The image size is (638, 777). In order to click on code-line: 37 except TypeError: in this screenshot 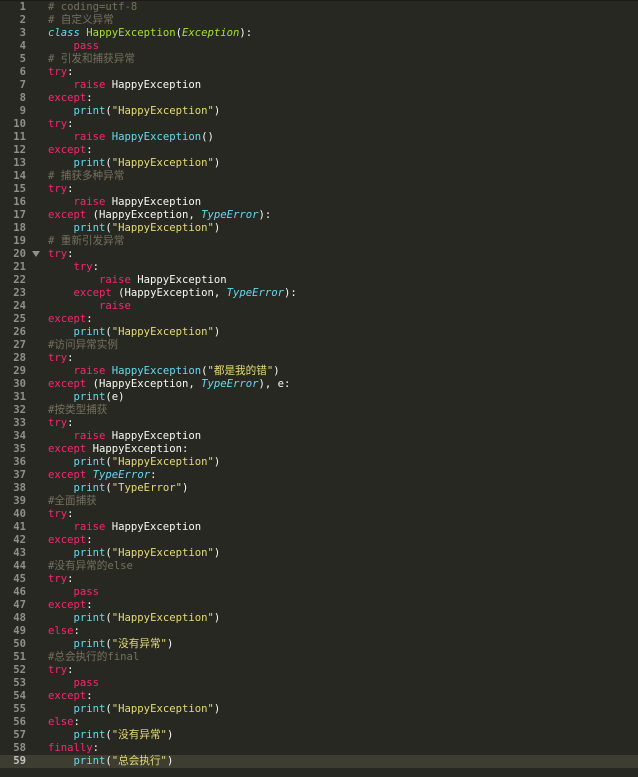, I will do `click(319, 475)`.